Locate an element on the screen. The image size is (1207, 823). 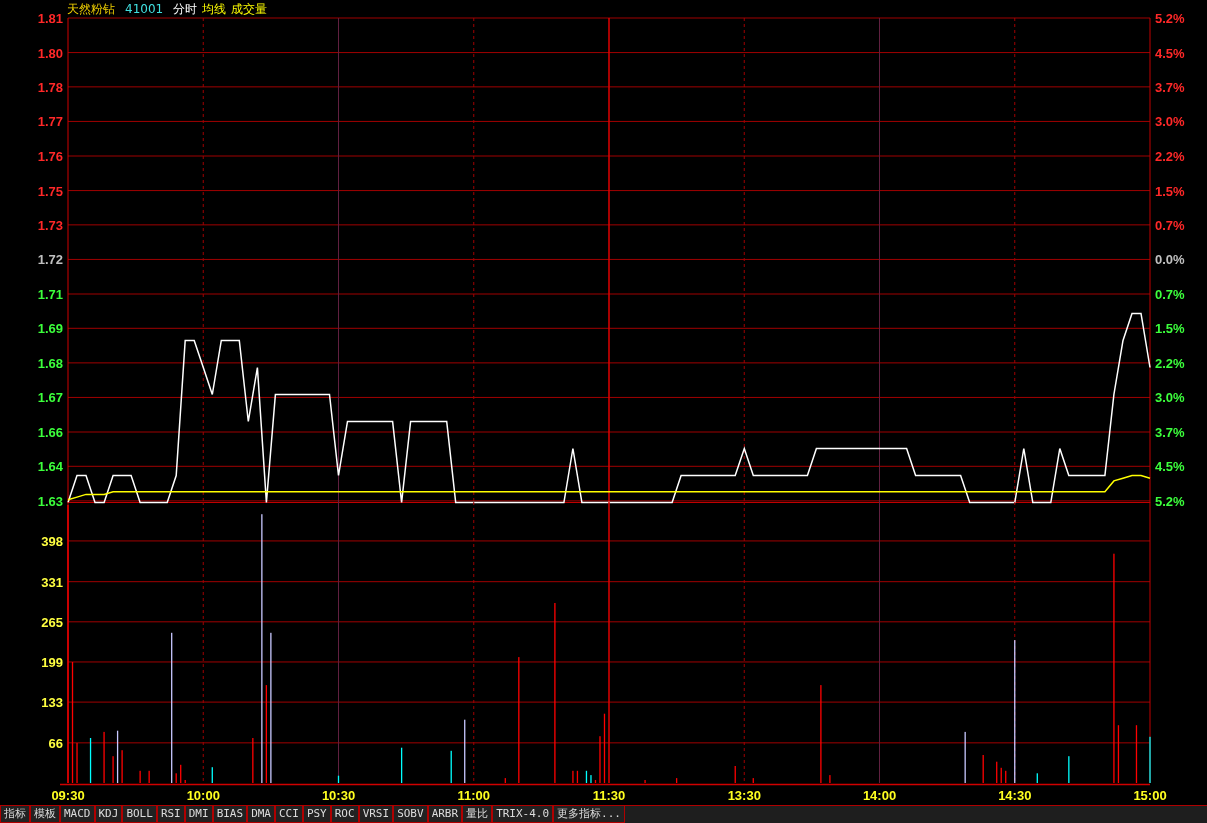
time-axis-label: 15:00 is located at coordinates (1150, 795).